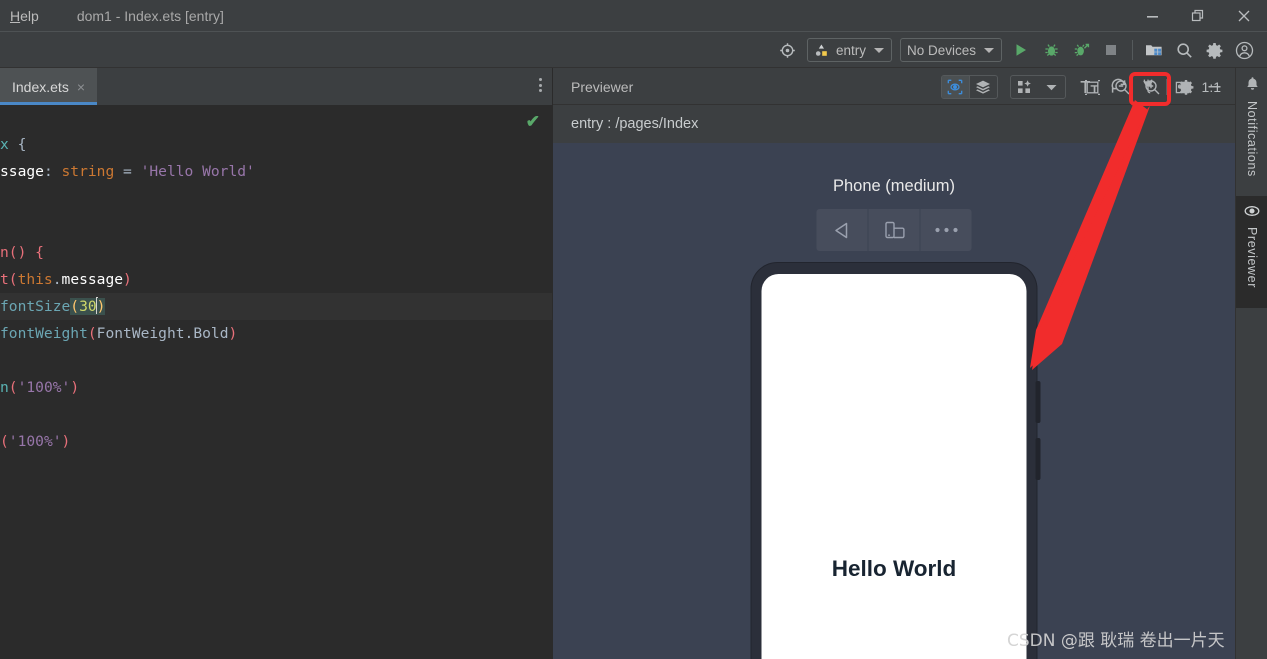 This screenshot has width=1267, height=659. Describe the element at coordinates (1252, 213) in the screenshot. I see `eye-icon` at that location.